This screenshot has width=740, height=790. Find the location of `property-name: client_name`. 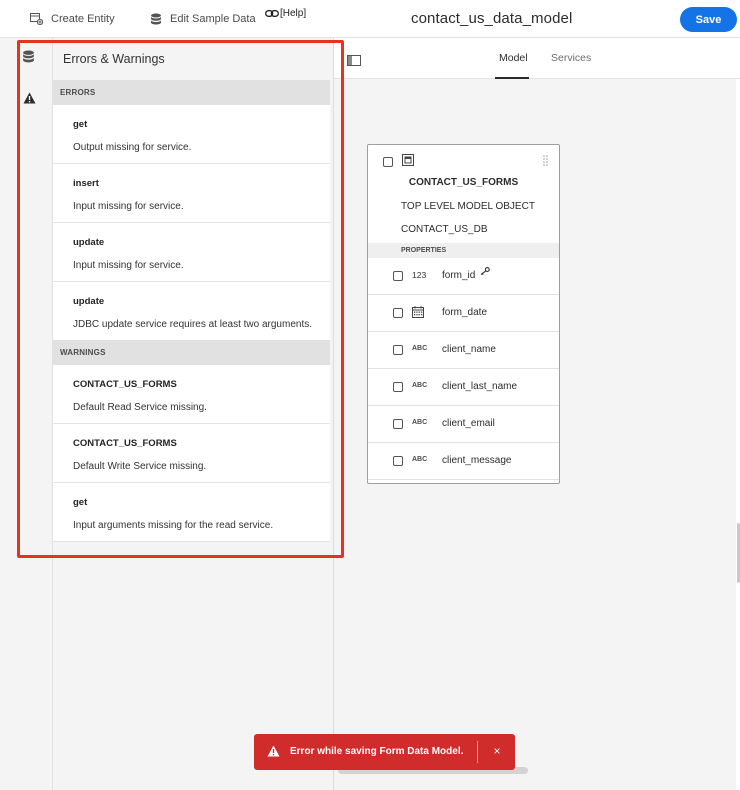

property-name: client_name is located at coordinates (469, 349).